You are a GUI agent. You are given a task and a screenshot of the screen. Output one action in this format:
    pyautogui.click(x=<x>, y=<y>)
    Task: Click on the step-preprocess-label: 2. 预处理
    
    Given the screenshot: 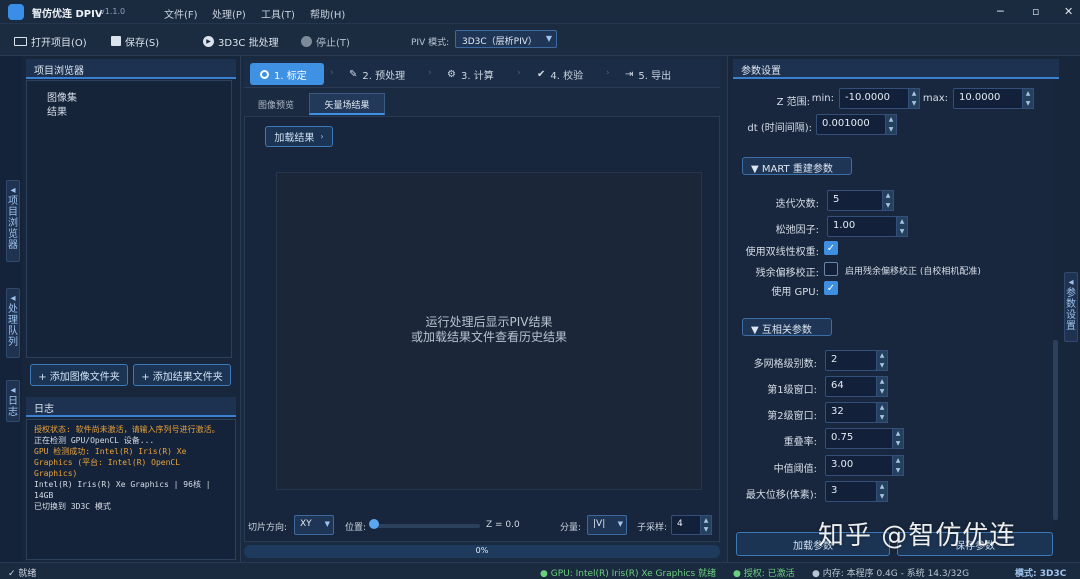 What is the action you would take?
    pyautogui.click(x=384, y=76)
    